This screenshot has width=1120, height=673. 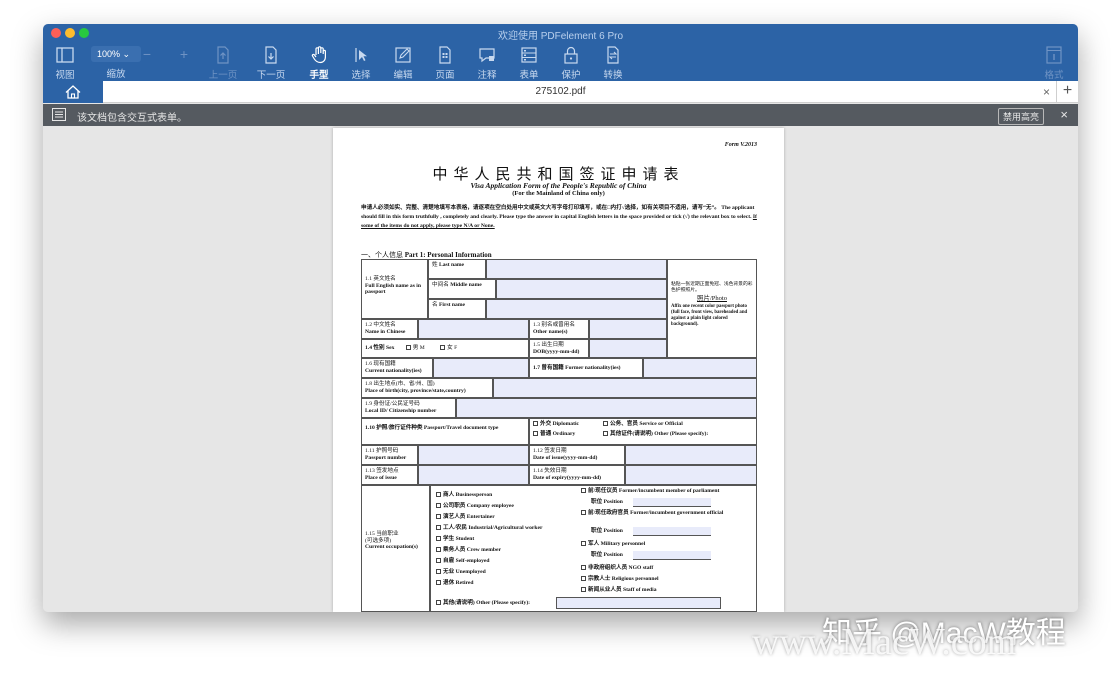 I want to click on format-button: 格式, so click(x=1054, y=63).